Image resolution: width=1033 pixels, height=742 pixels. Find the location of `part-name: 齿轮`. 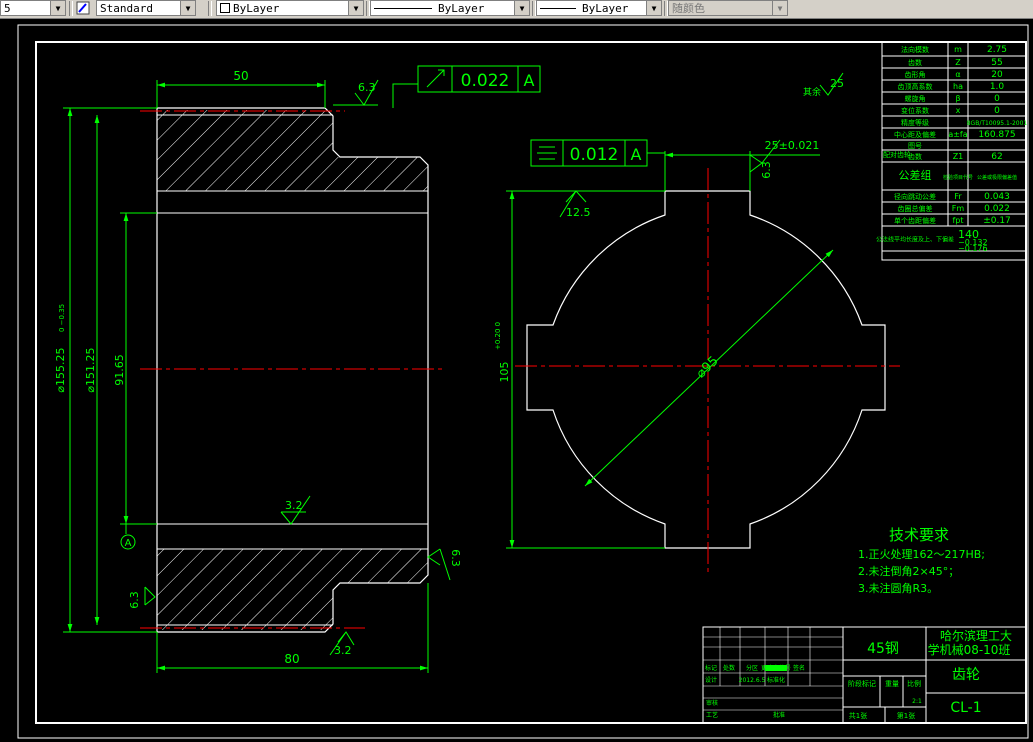

part-name: 齿轮 is located at coordinates (966, 675).